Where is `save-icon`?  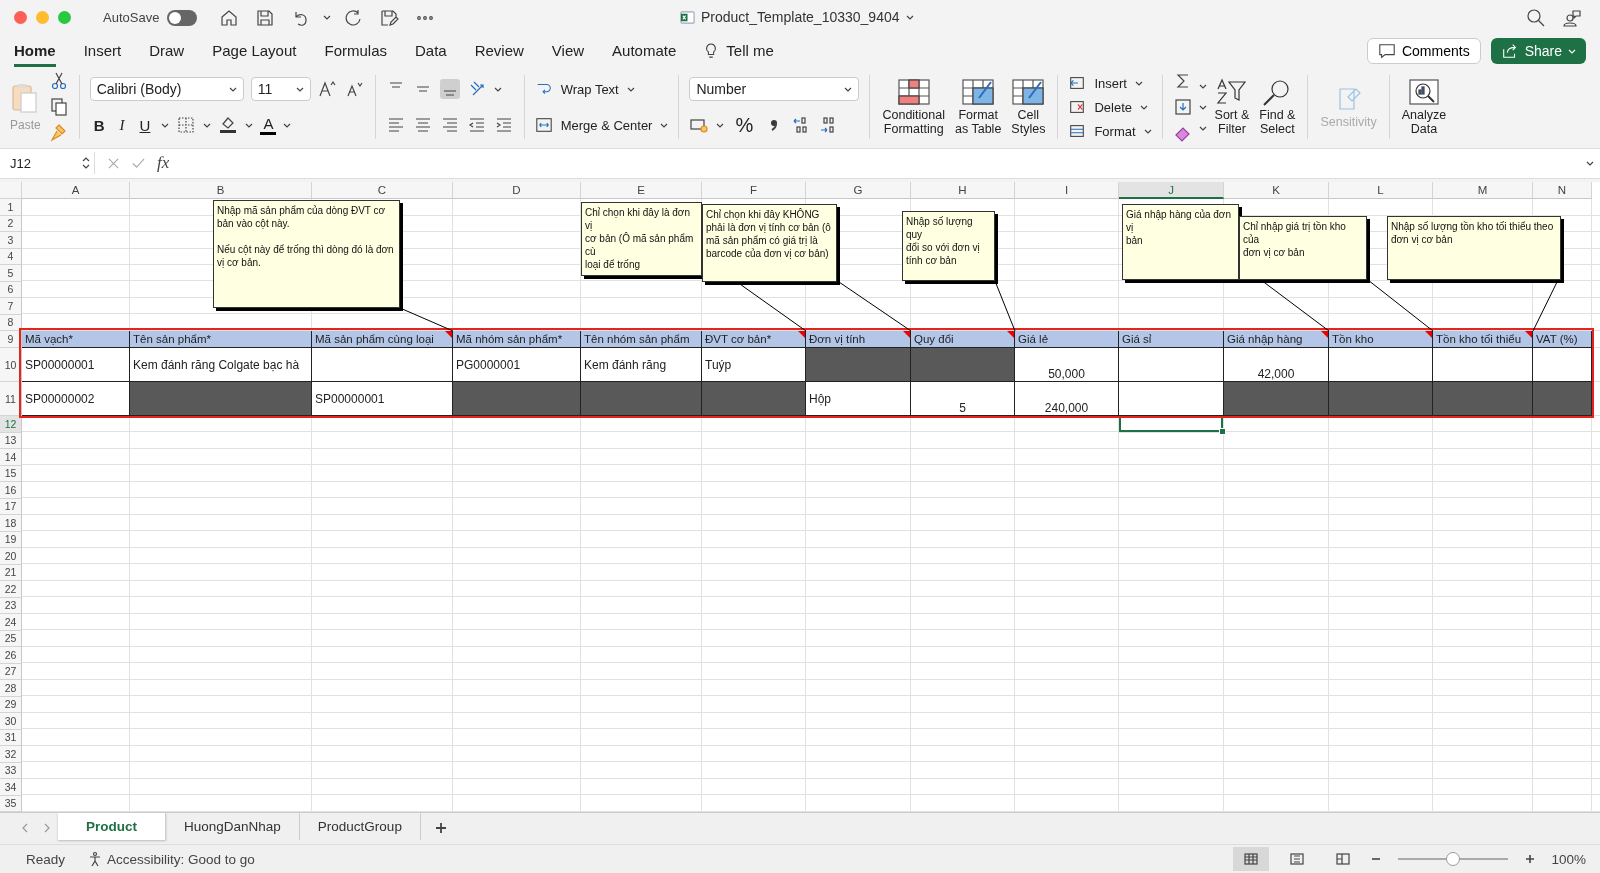
save-icon is located at coordinates (265, 17).